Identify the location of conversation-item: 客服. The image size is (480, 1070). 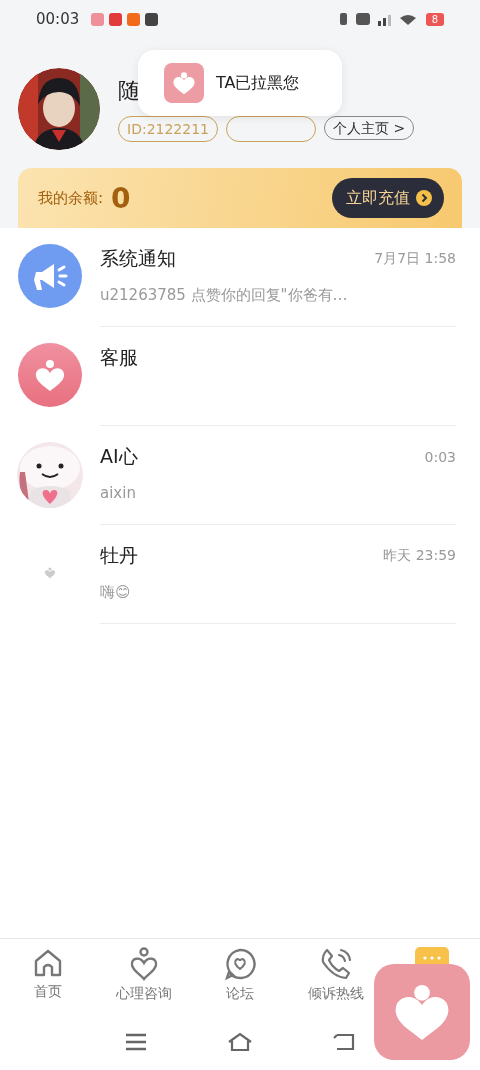
(240, 376).